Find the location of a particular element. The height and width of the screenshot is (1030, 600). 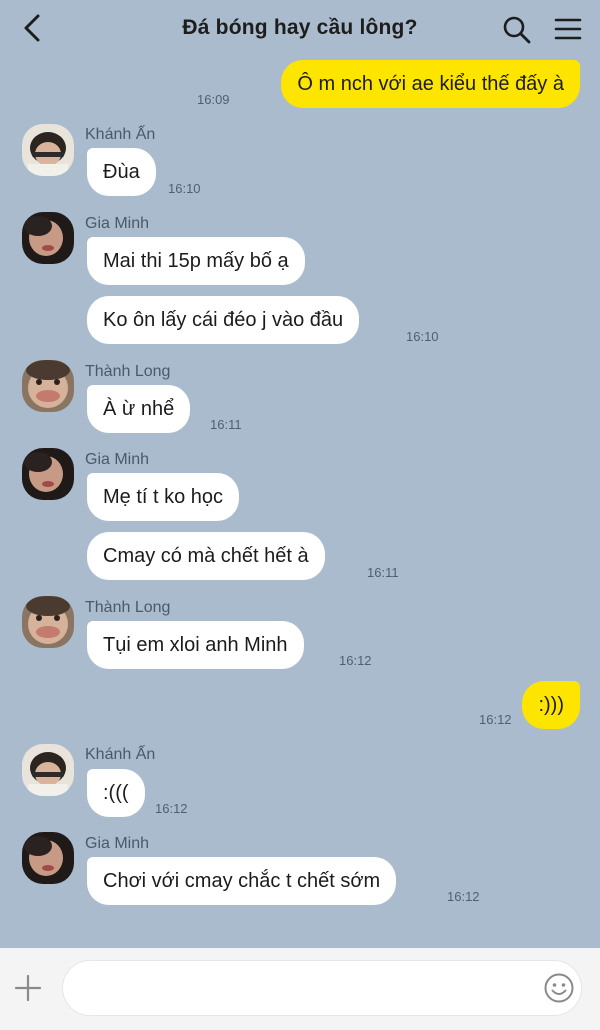

incoming-message-bubble: :((( is located at coordinates (116, 793).